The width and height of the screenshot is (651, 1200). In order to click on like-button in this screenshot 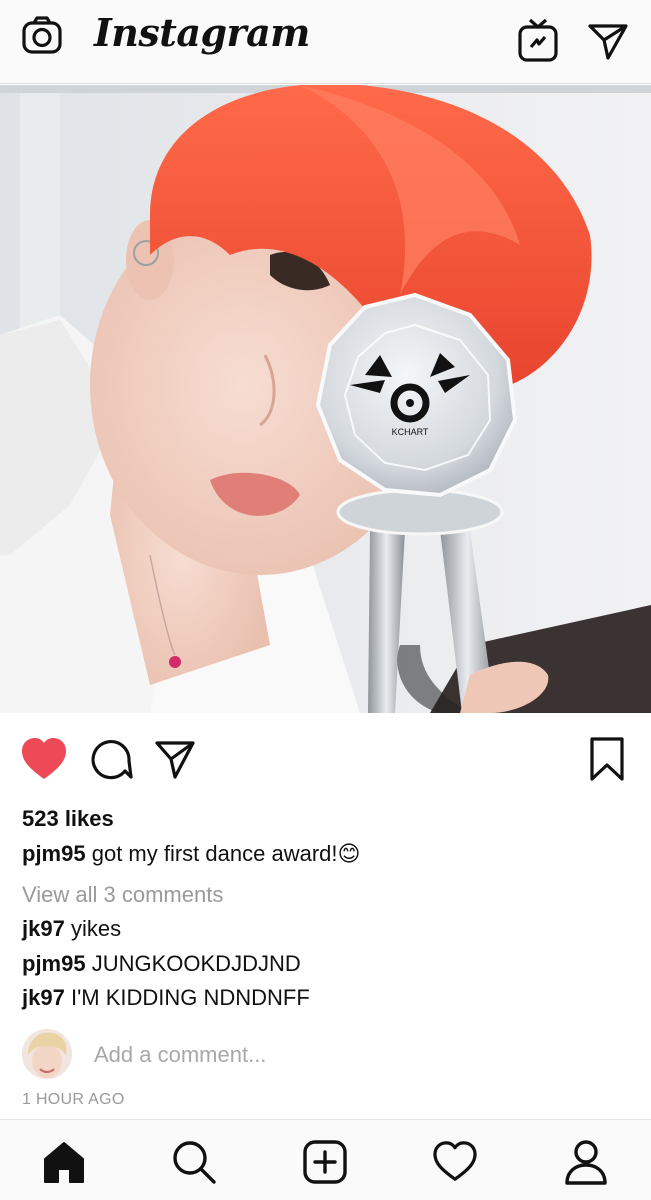, I will do `click(44, 759)`.